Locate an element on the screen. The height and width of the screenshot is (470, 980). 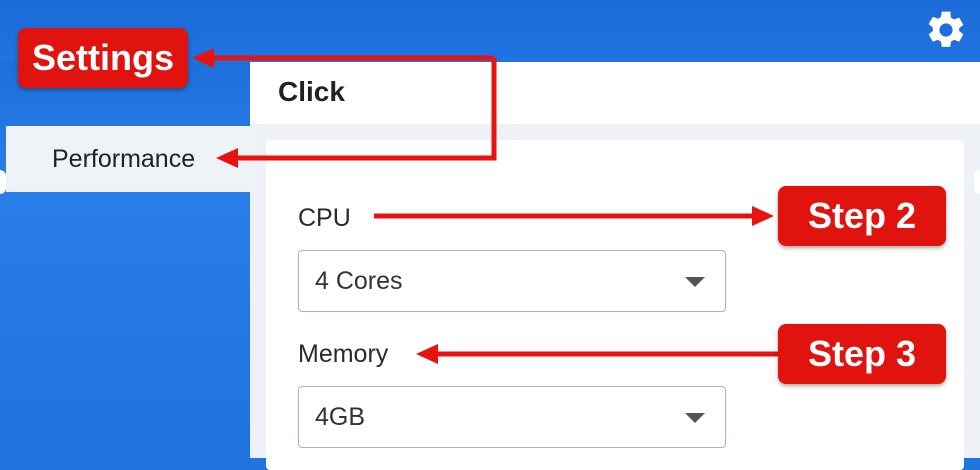
step3-callout: Step 3 is located at coordinates (862, 354).